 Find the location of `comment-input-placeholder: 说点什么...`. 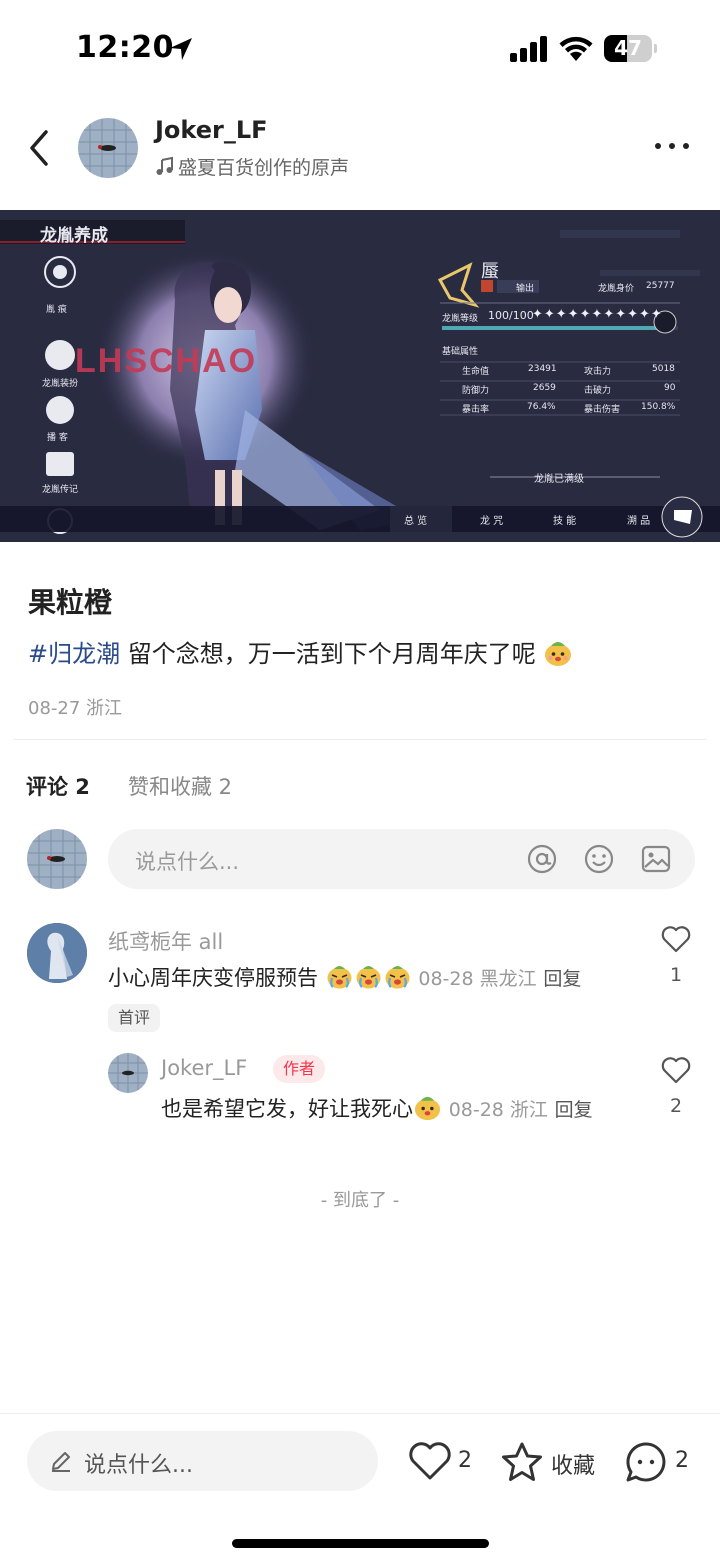

comment-input-placeholder: 说点什么... is located at coordinates (187, 862).